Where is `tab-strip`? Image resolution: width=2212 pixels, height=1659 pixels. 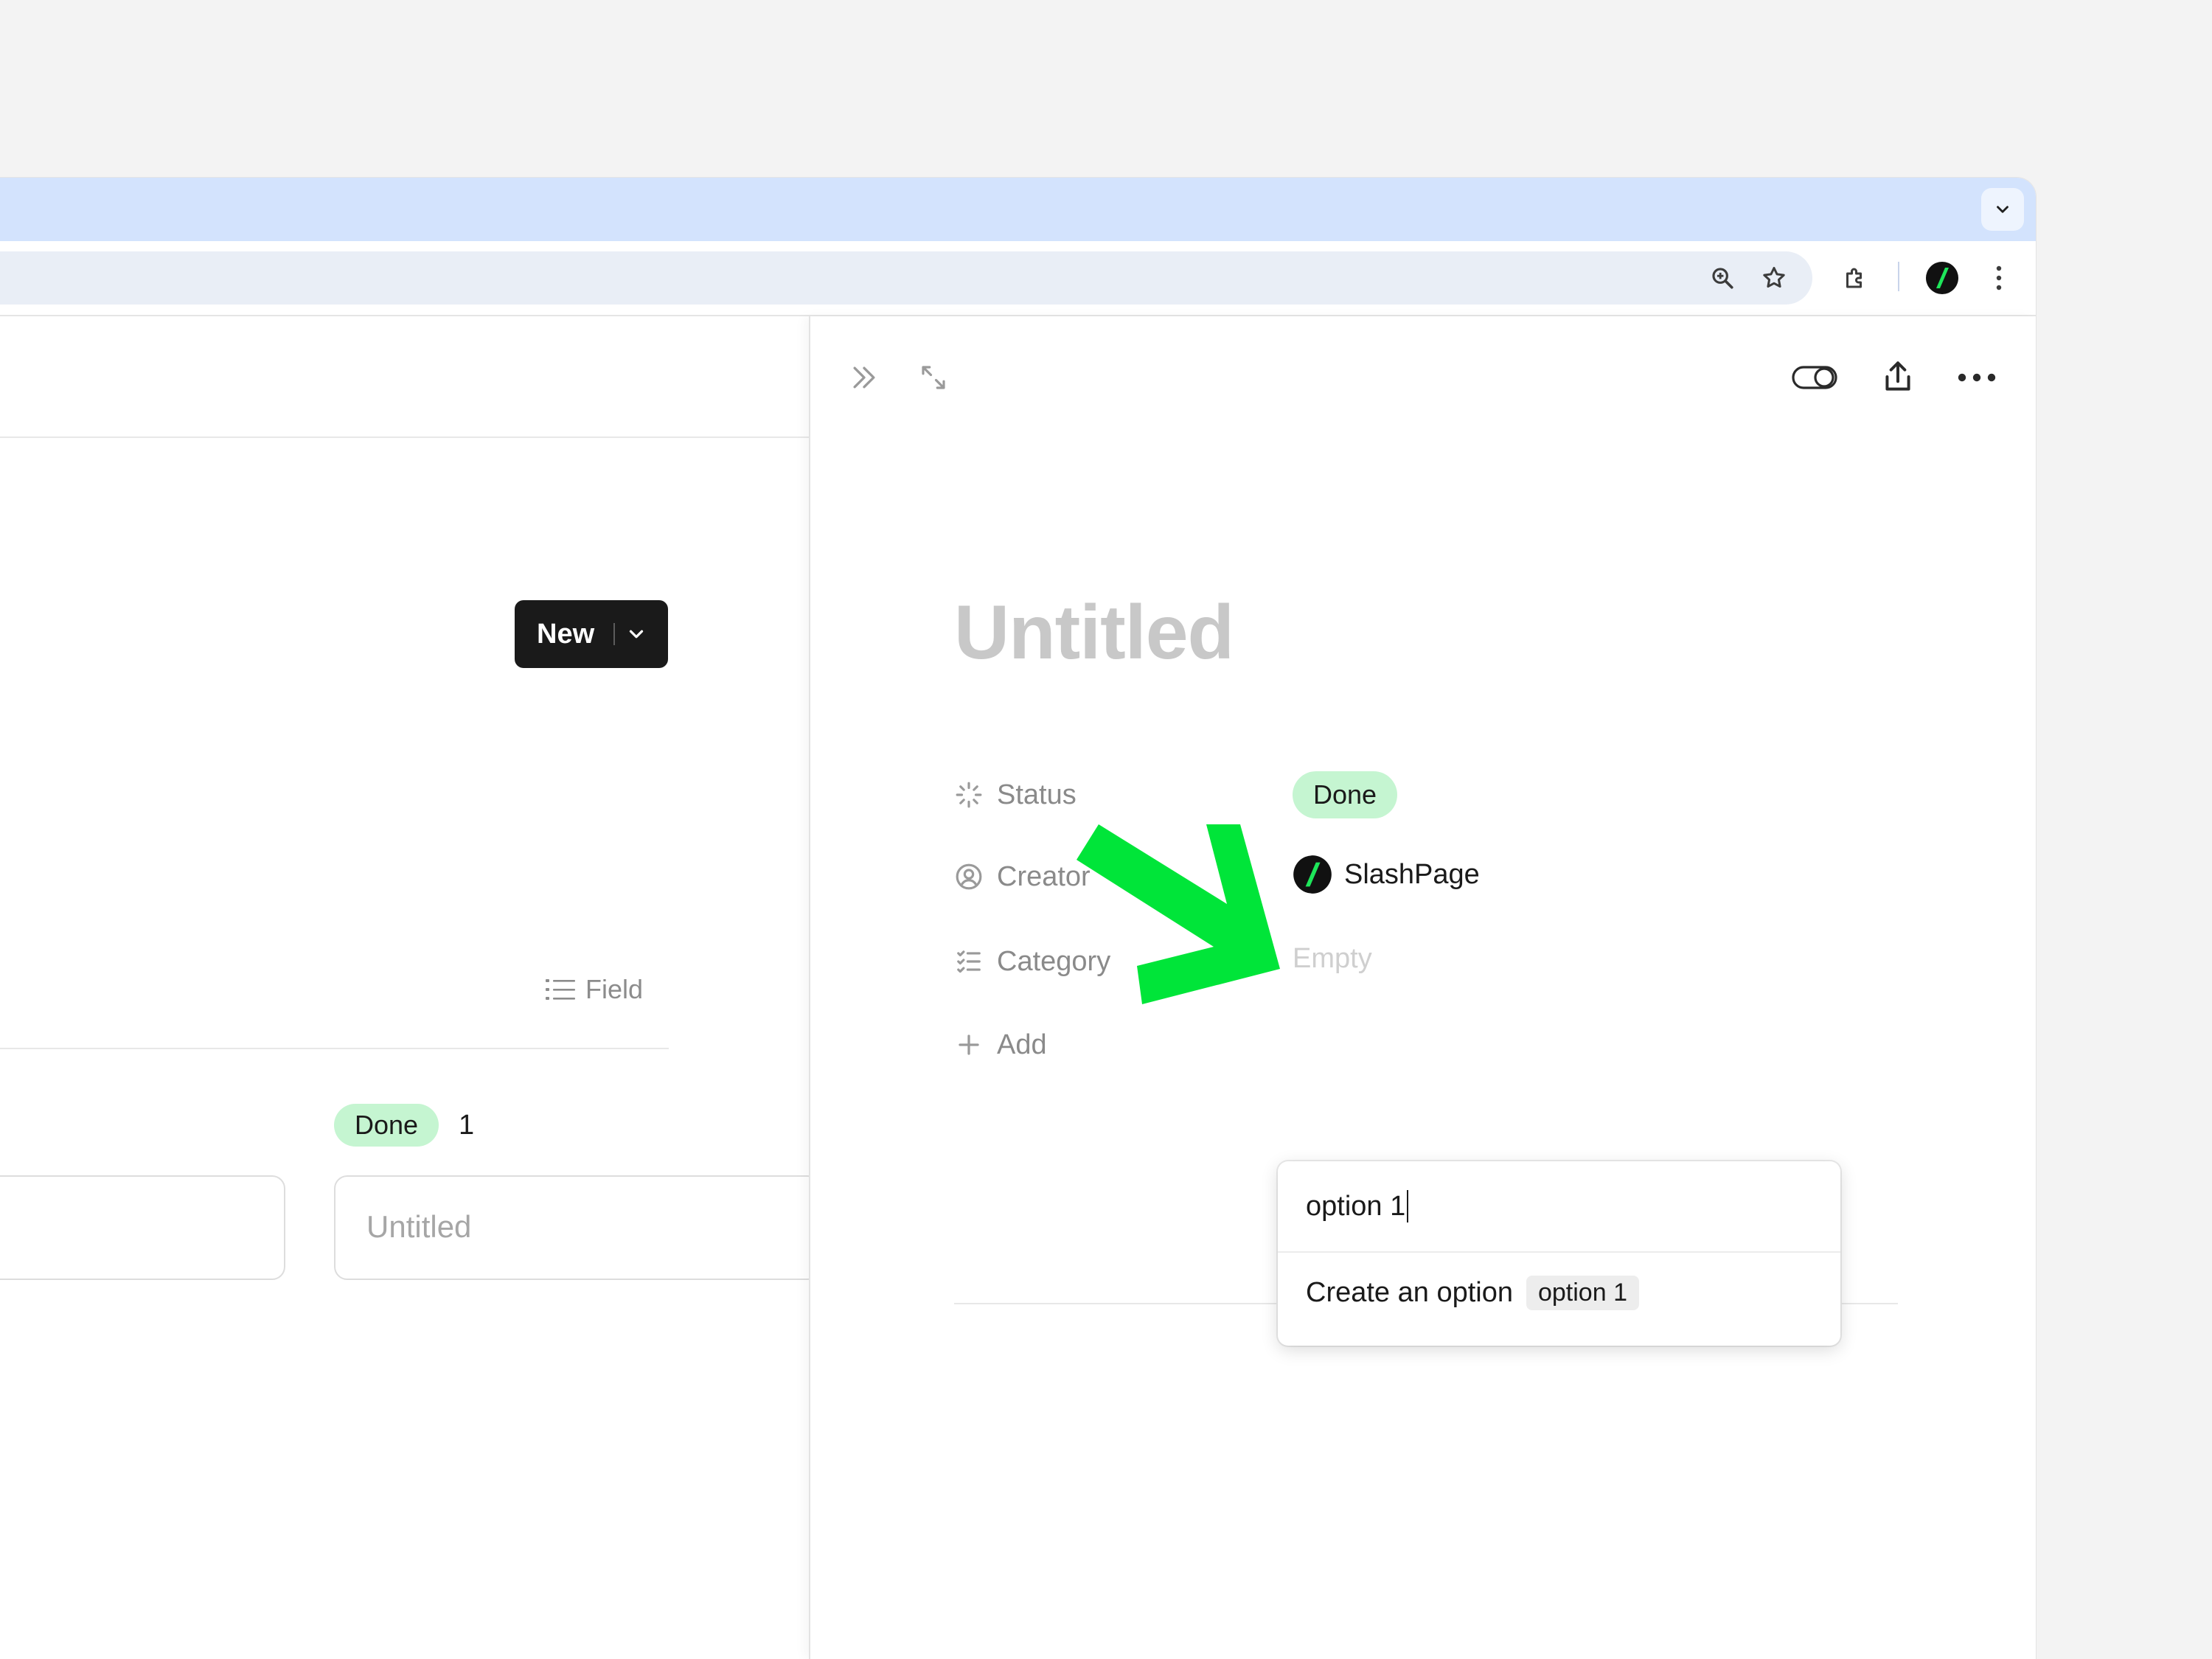
tab-strip is located at coordinates (1018, 209).